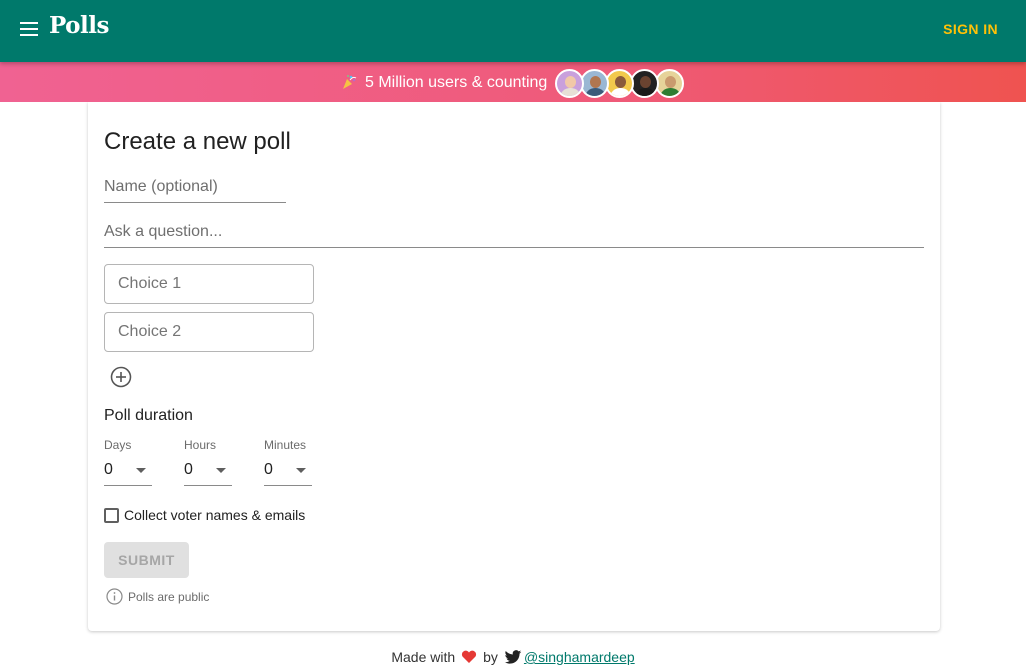 The height and width of the screenshot is (670, 1026). Describe the element at coordinates (118, 445) in the screenshot. I see `days-label: Days` at that location.